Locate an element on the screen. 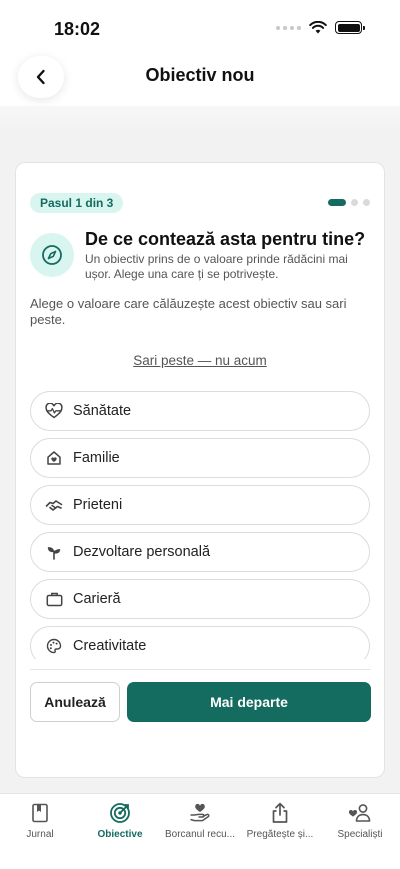 Image resolution: width=400 pixels, height=869 pixels. value-option-personal-growth: Dezvoltare personală is located at coordinates (200, 552).